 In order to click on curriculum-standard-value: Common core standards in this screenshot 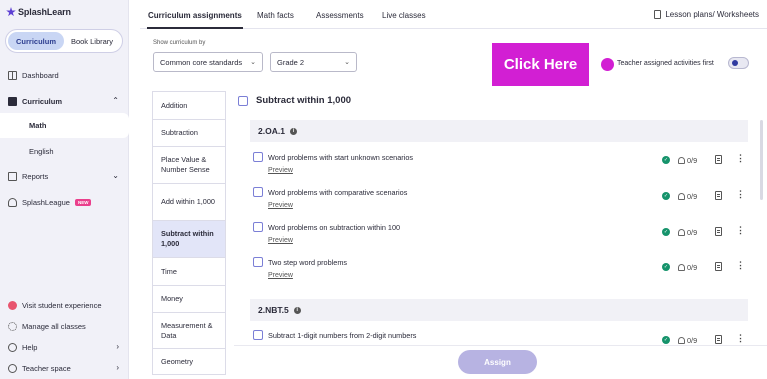, I will do `click(201, 62)`.